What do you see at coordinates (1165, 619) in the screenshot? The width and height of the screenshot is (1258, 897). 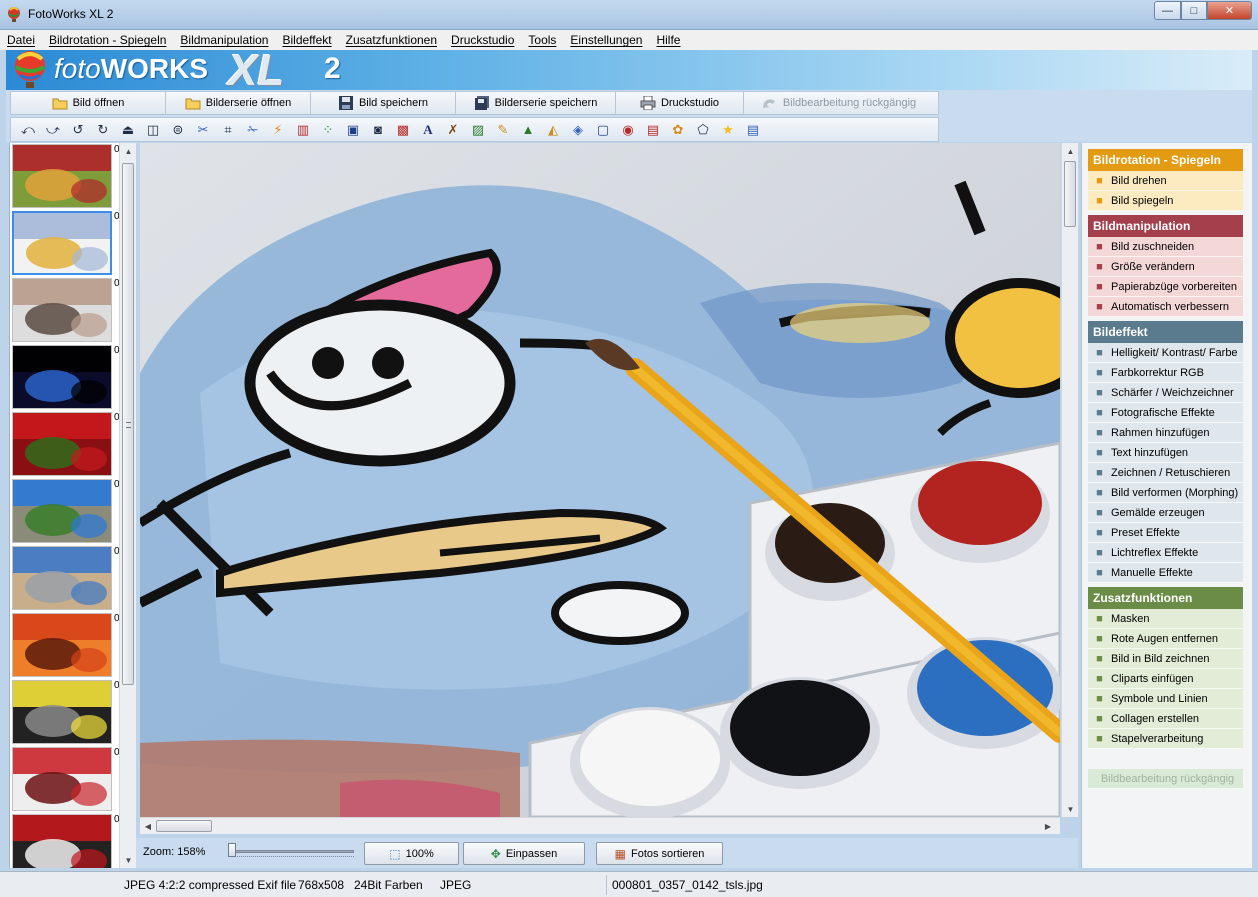 I see `panel-item: ■ Masken` at bounding box center [1165, 619].